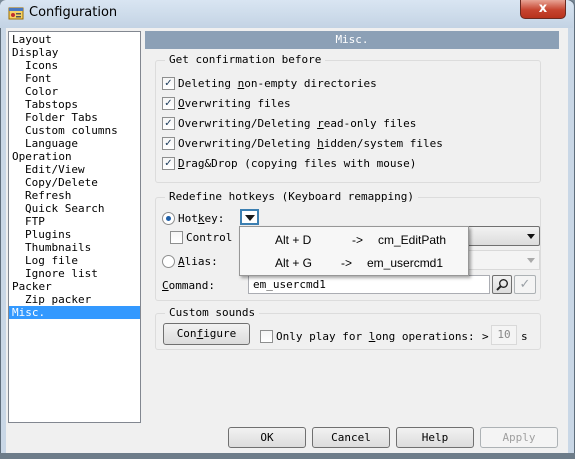  I want to click on control-label: Control +, so click(216, 237).